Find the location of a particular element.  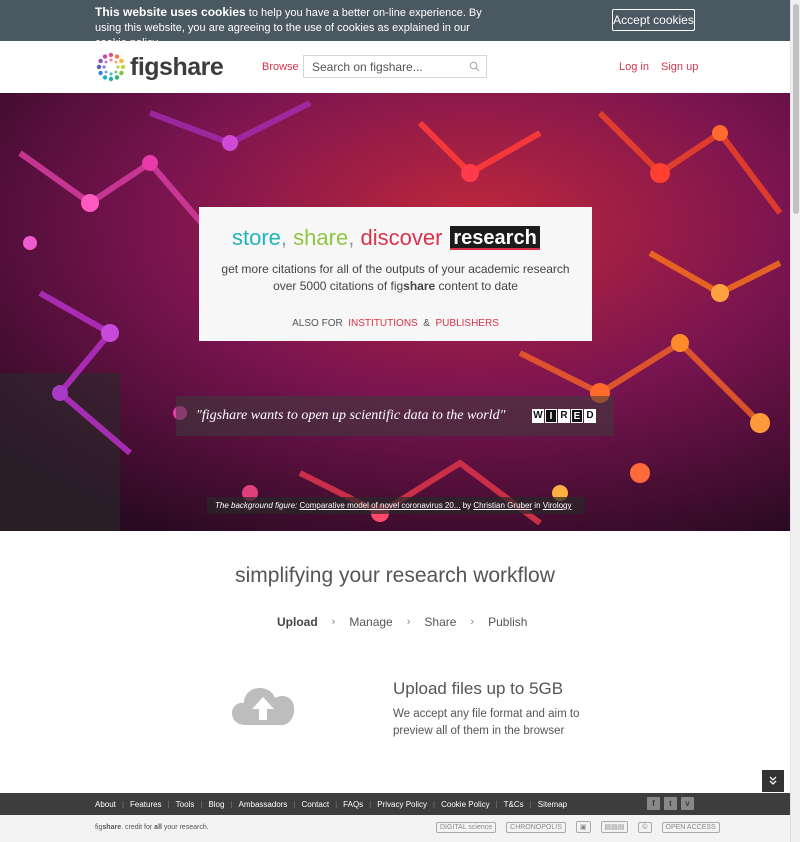

chevron-double-down-glyph is located at coordinates (773, 780).